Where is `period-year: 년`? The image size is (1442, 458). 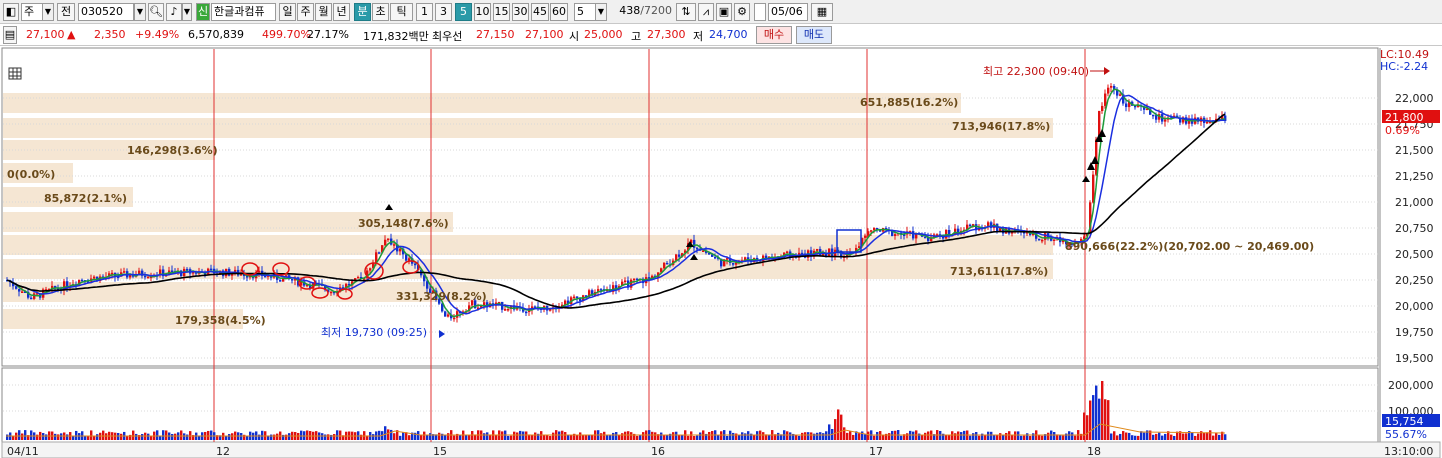 period-year: 년 is located at coordinates (341, 12).